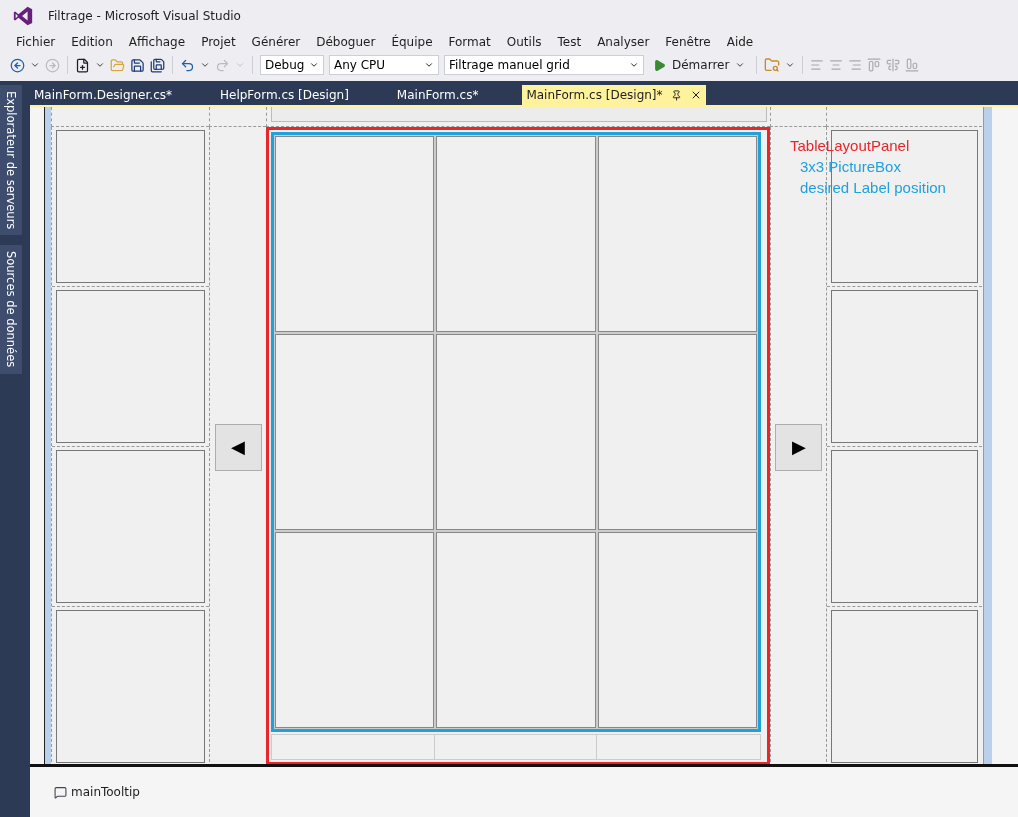 The image size is (1018, 817). What do you see at coordinates (524, 42) in the screenshot?
I see `menu-item: Outils` at bounding box center [524, 42].